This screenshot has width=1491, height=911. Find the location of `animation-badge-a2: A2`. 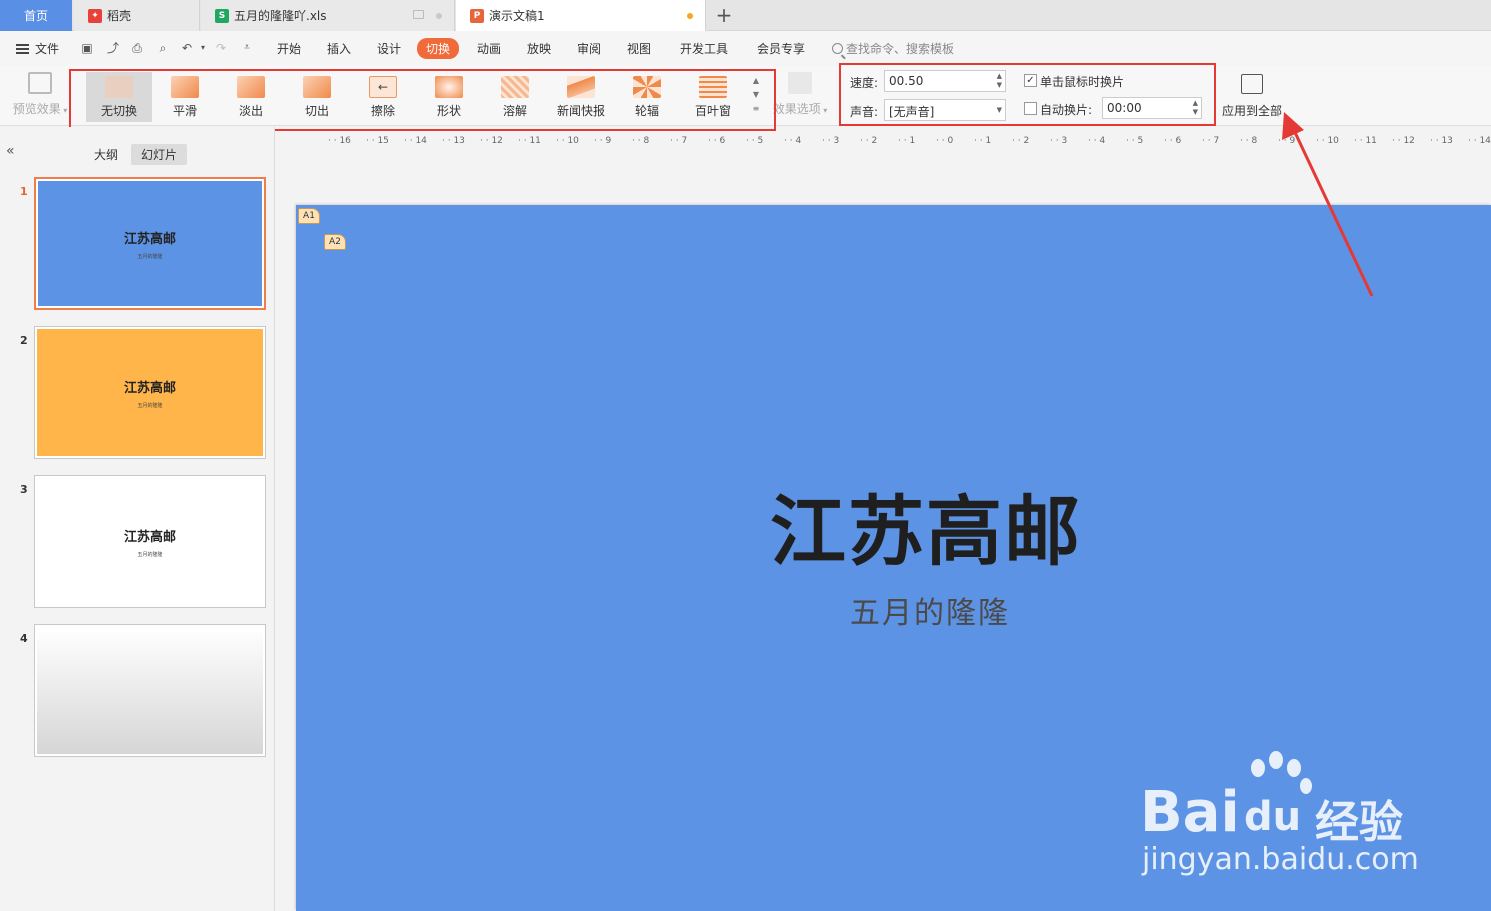

animation-badge-a2: A2 is located at coordinates (335, 242).